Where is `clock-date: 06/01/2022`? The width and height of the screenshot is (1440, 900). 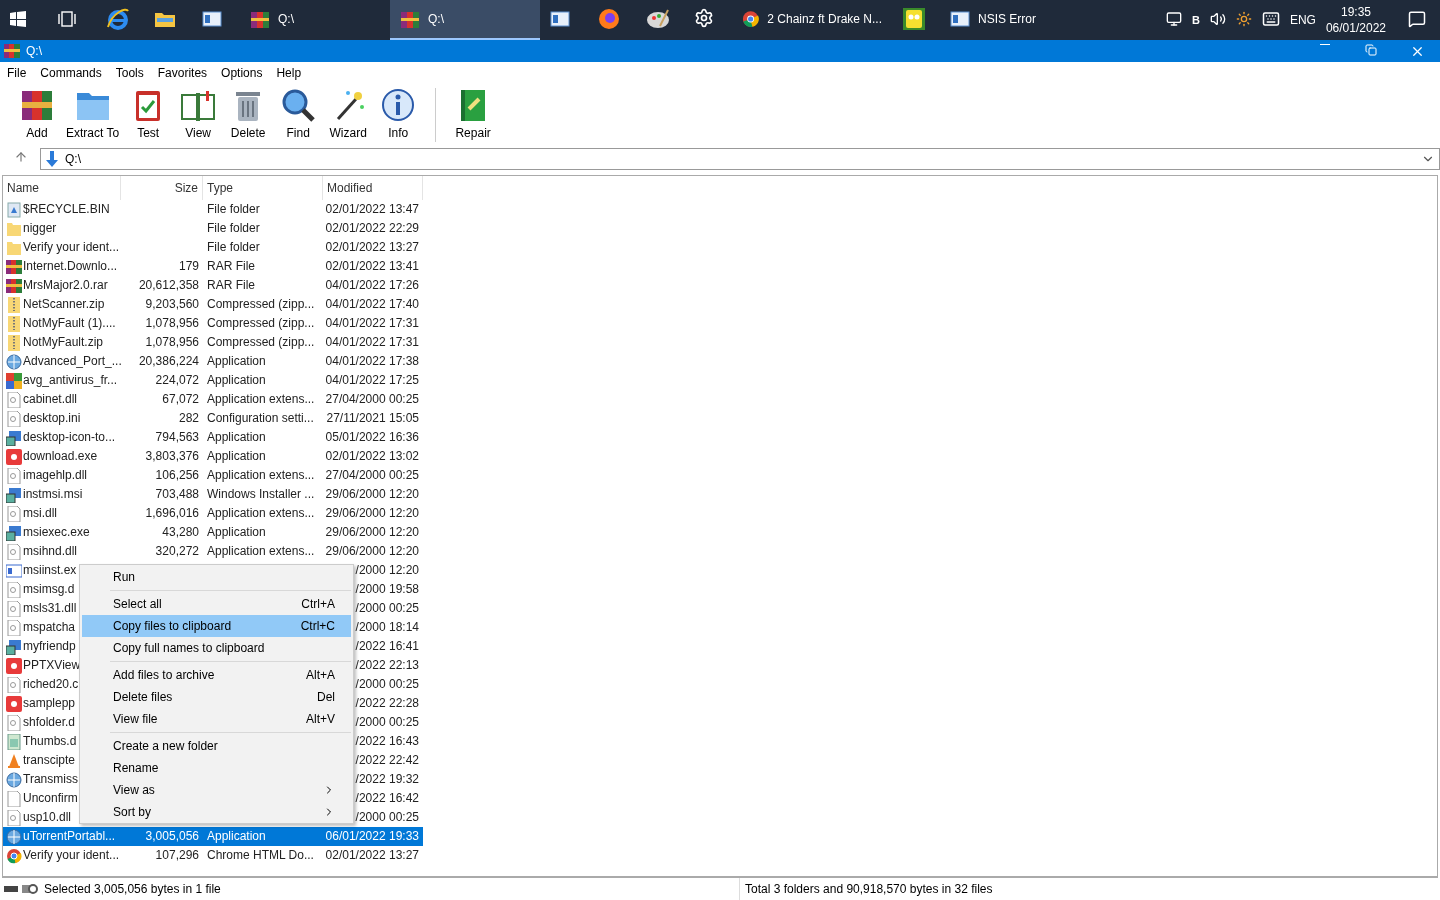 clock-date: 06/01/2022 is located at coordinates (1355, 28).